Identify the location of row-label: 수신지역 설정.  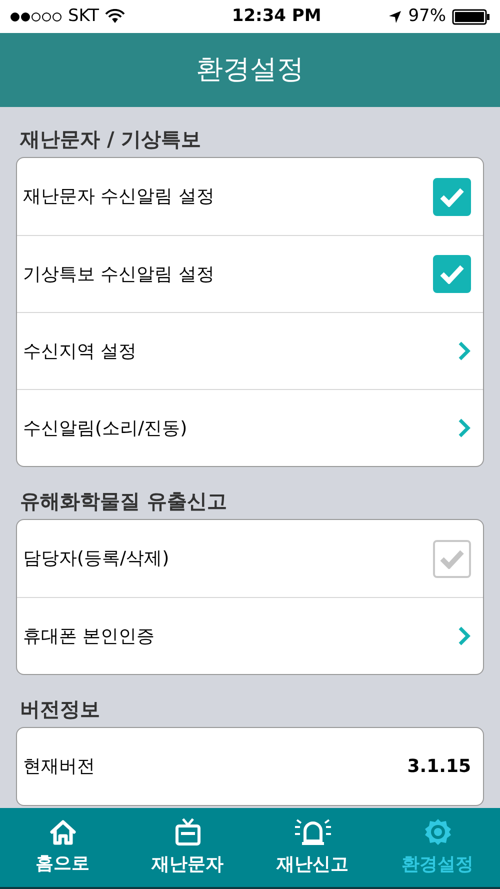
(80, 352).